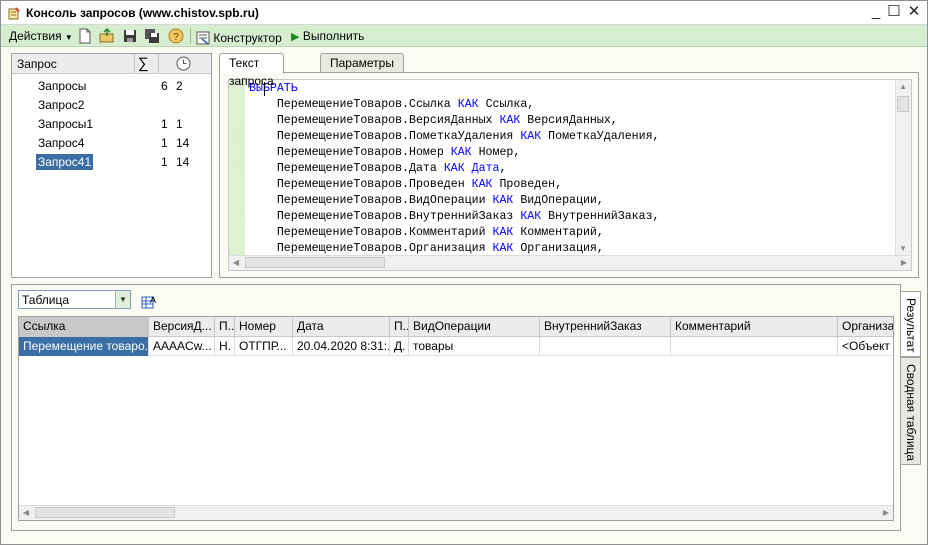 This screenshot has width=928, height=545. What do you see at coordinates (66, 124) in the screenshot?
I see `tree-item-name: Запросы1` at bounding box center [66, 124].